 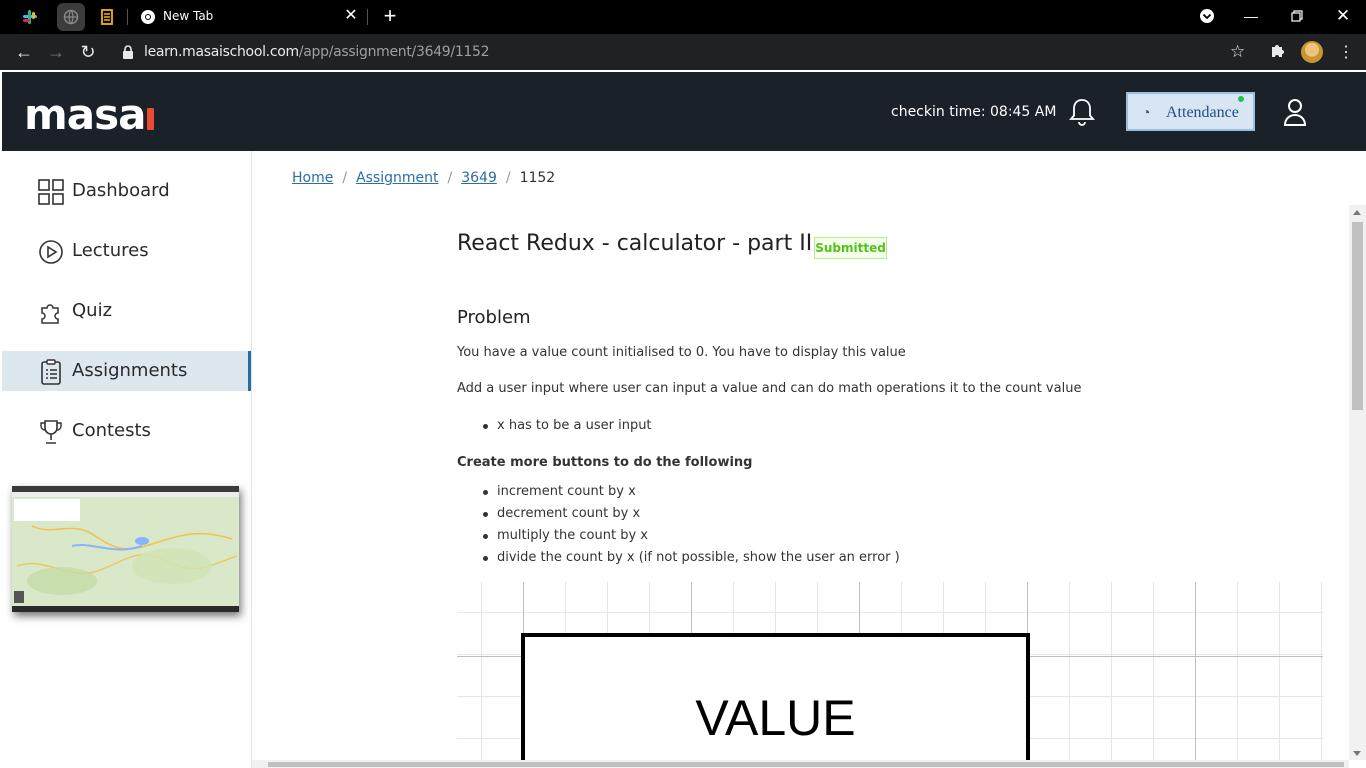 What do you see at coordinates (51, 432) in the screenshot?
I see `trophy-icon` at bounding box center [51, 432].